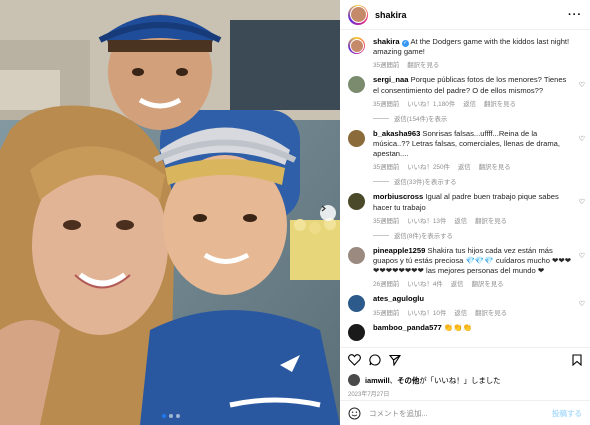 This screenshot has width=590, height=425. I want to click on view-replies-button: 返信(154件)を表示, so click(481, 118).